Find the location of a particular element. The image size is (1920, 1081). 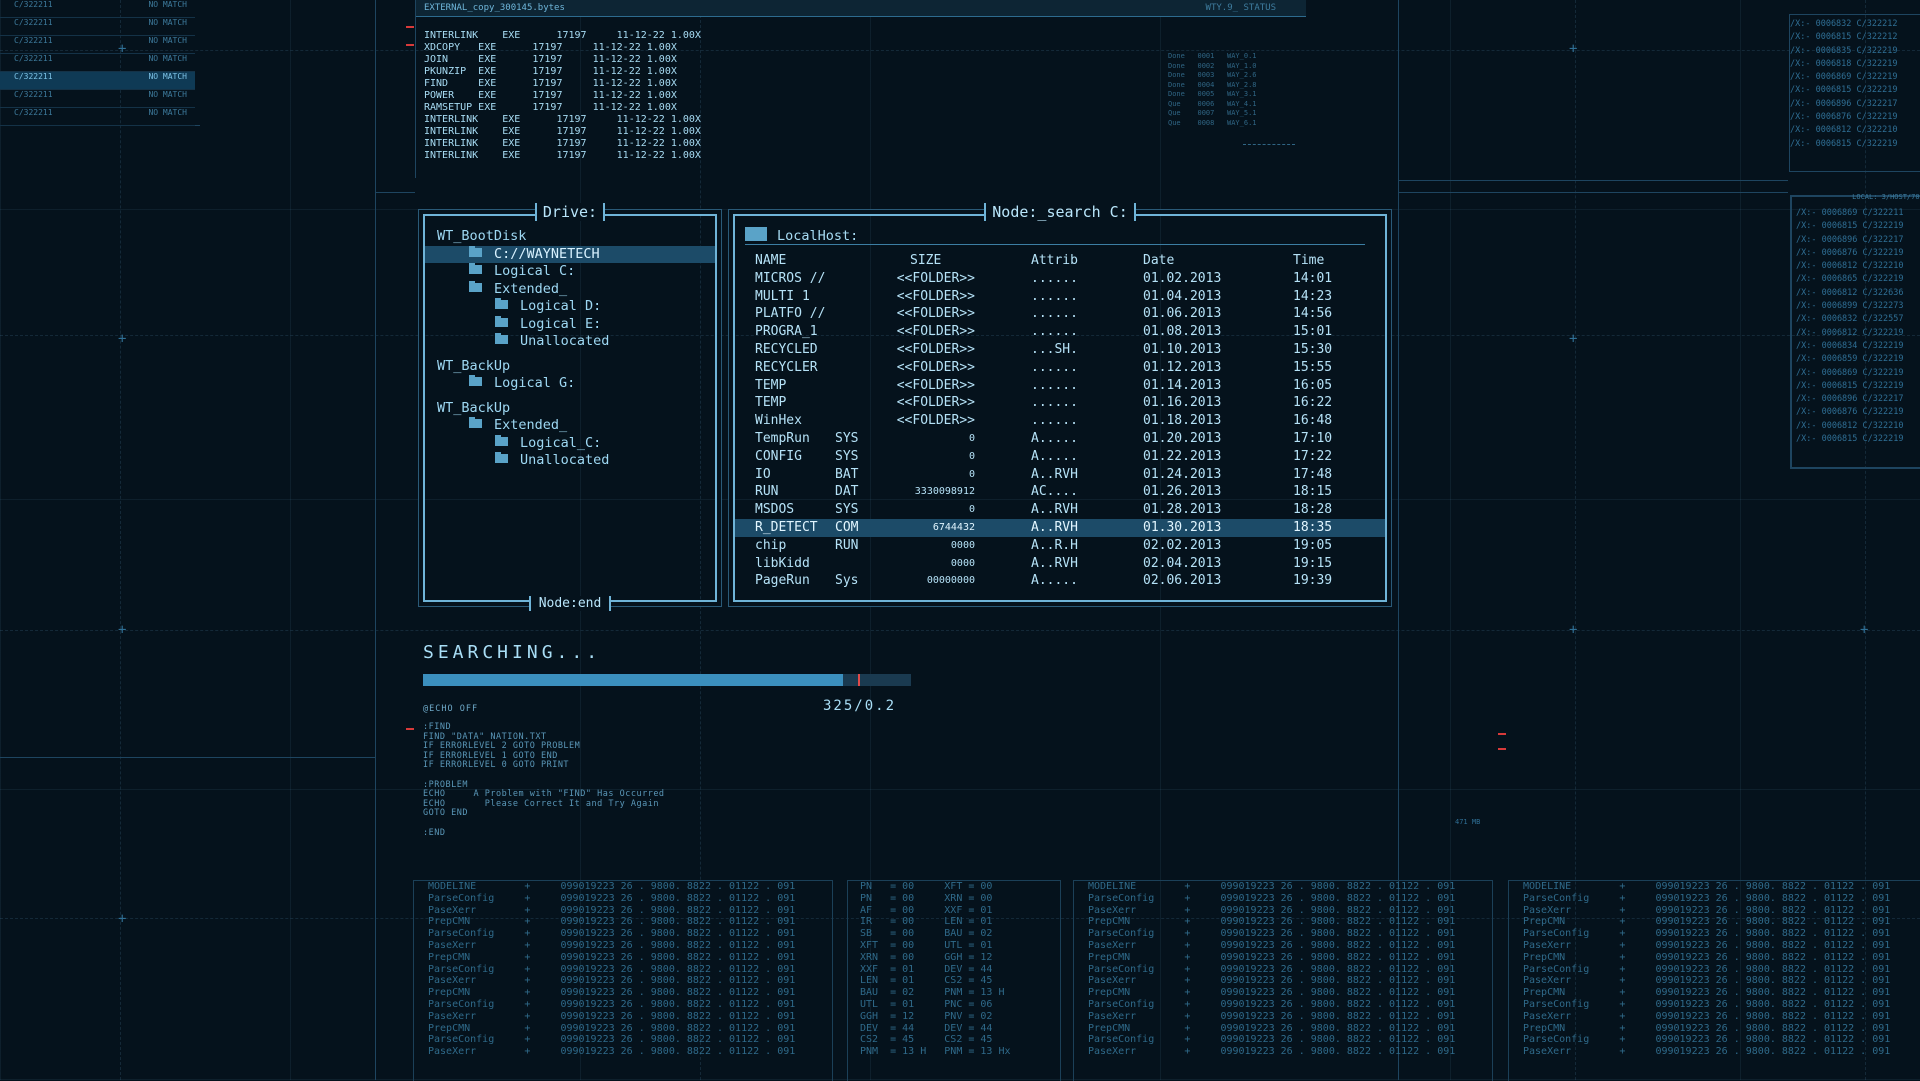

tree-node-disk: WT_BootDisk is located at coordinates (570, 237).